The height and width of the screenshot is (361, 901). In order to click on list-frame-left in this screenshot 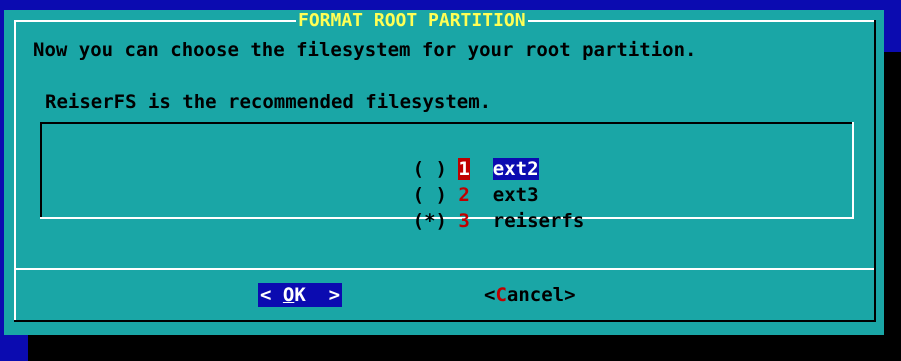, I will do `click(41, 170)`.